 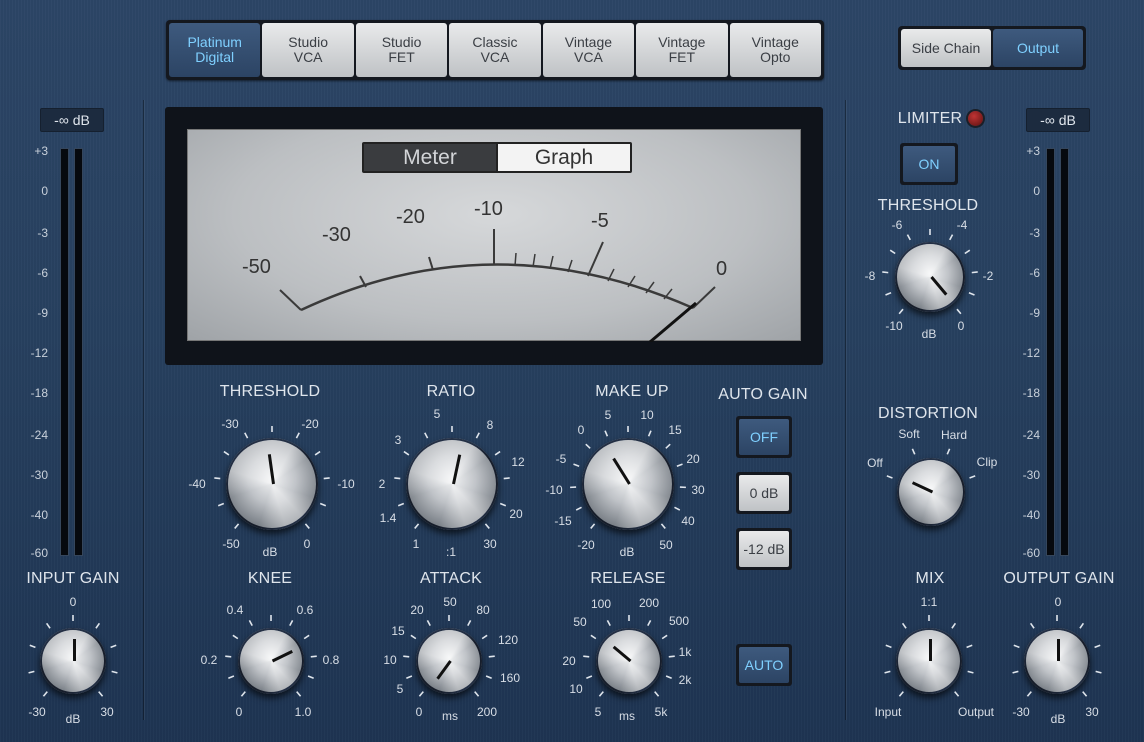 What do you see at coordinates (688, 521) in the screenshot?
I see `makeup-tick: 40` at bounding box center [688, 521].